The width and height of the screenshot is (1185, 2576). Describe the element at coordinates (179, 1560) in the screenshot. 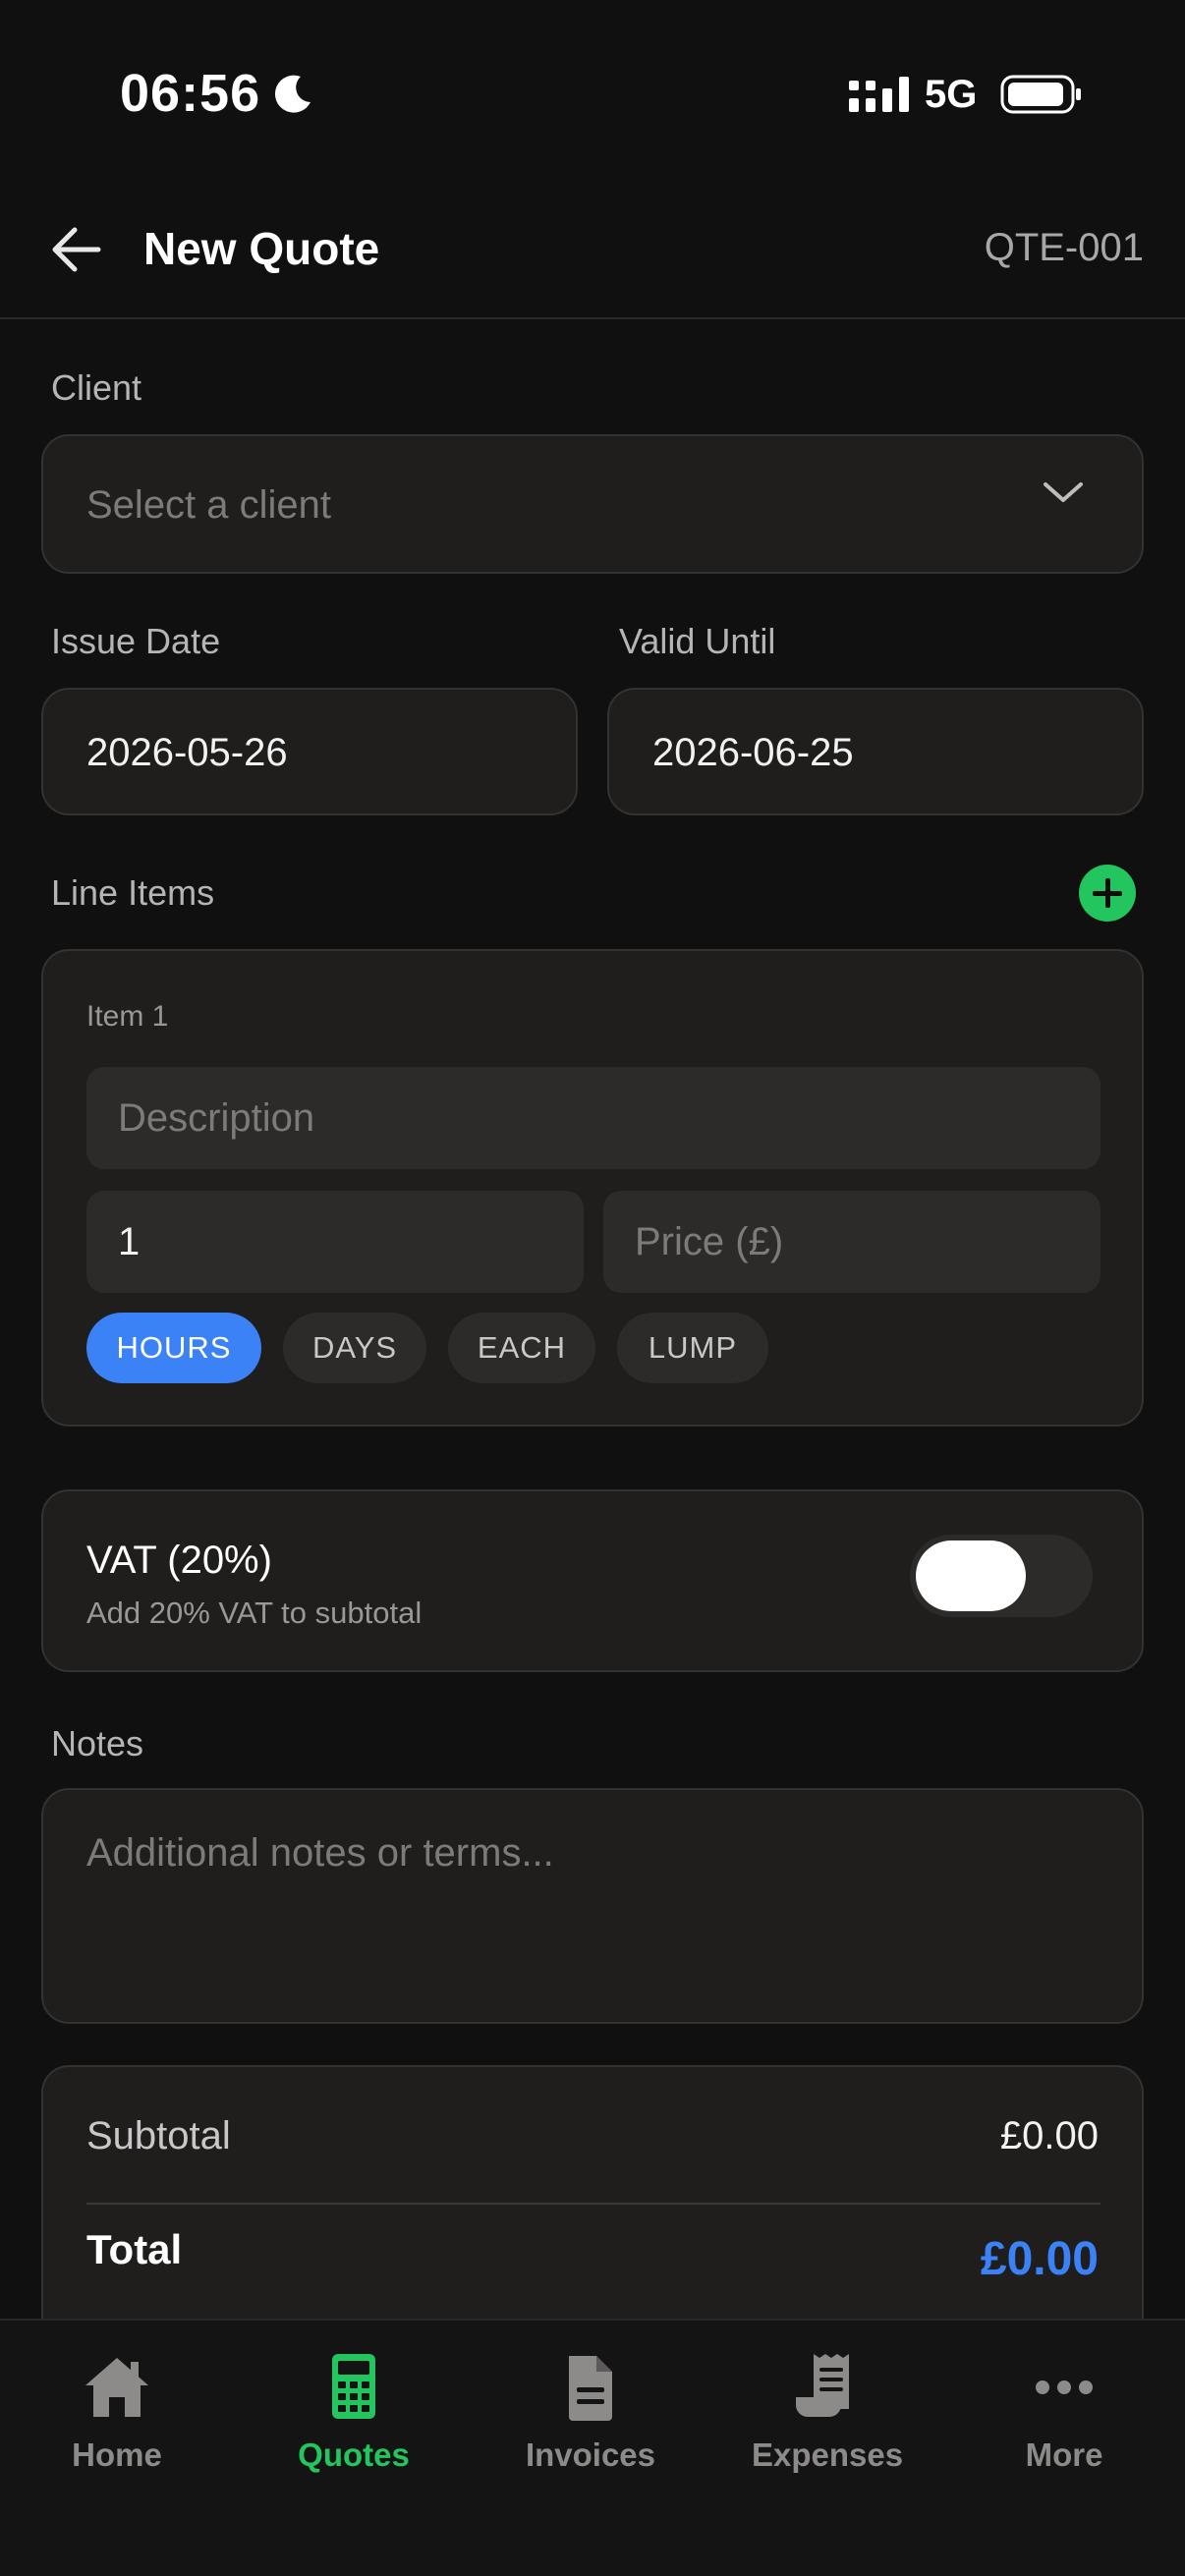

I see `vat-title: VAT (20%)` at that location.